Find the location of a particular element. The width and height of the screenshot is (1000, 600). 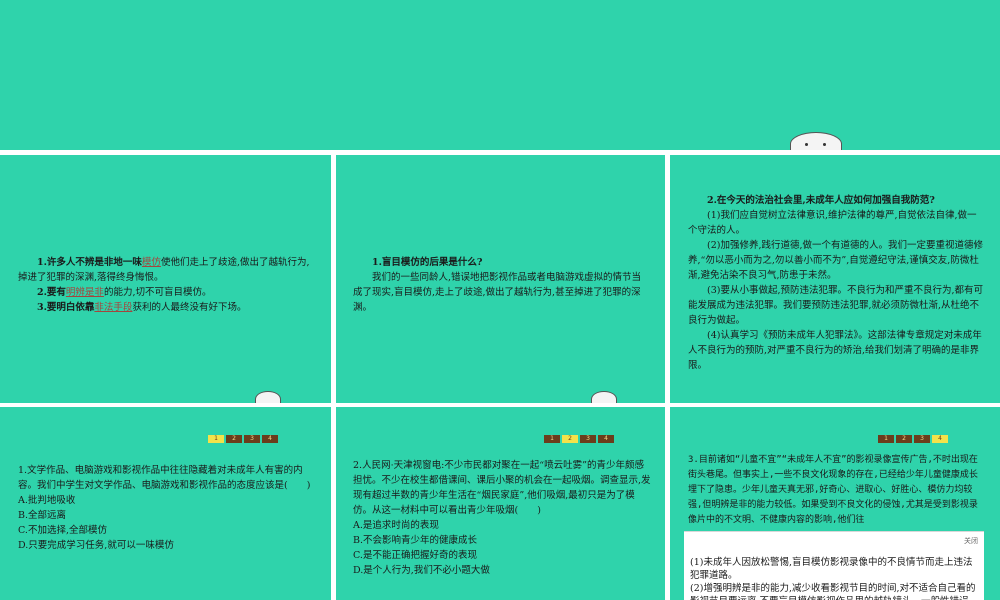

answer-point-1: (1)我们应自觉树立法律意识,维护法律的尊严,自觉依法自律,做一个守法的人。 is located at coordinates (832, 223).